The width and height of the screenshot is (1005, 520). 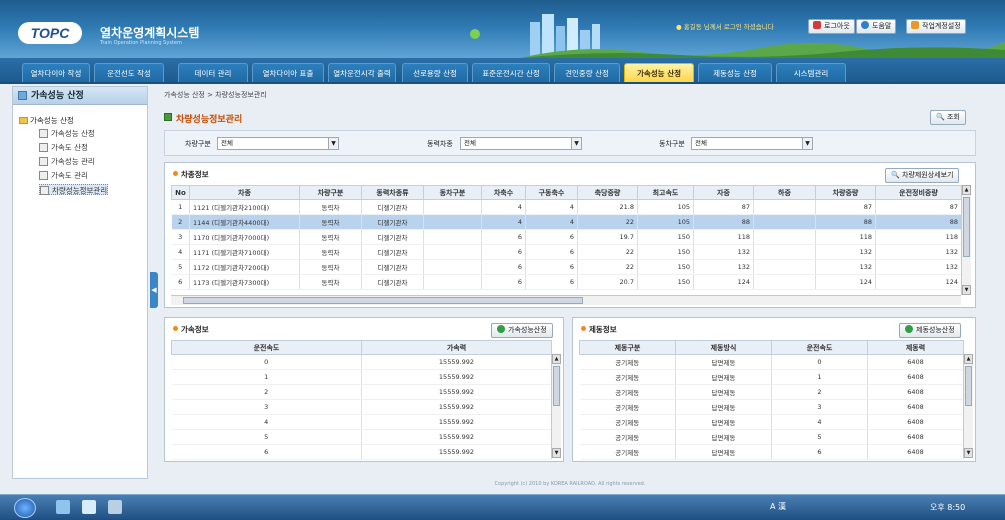 I want to click on table-row: 0 15559.992, so click(x=361, y=362).